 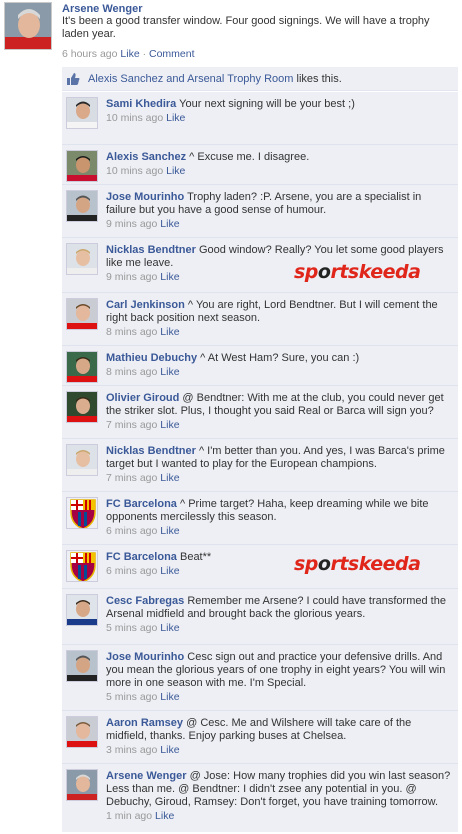 What do you see at coordinates (267, 104) in the screenshot?
I see `comment-text: Your next signing will be your best ;)` at bounding box center [267, 104].